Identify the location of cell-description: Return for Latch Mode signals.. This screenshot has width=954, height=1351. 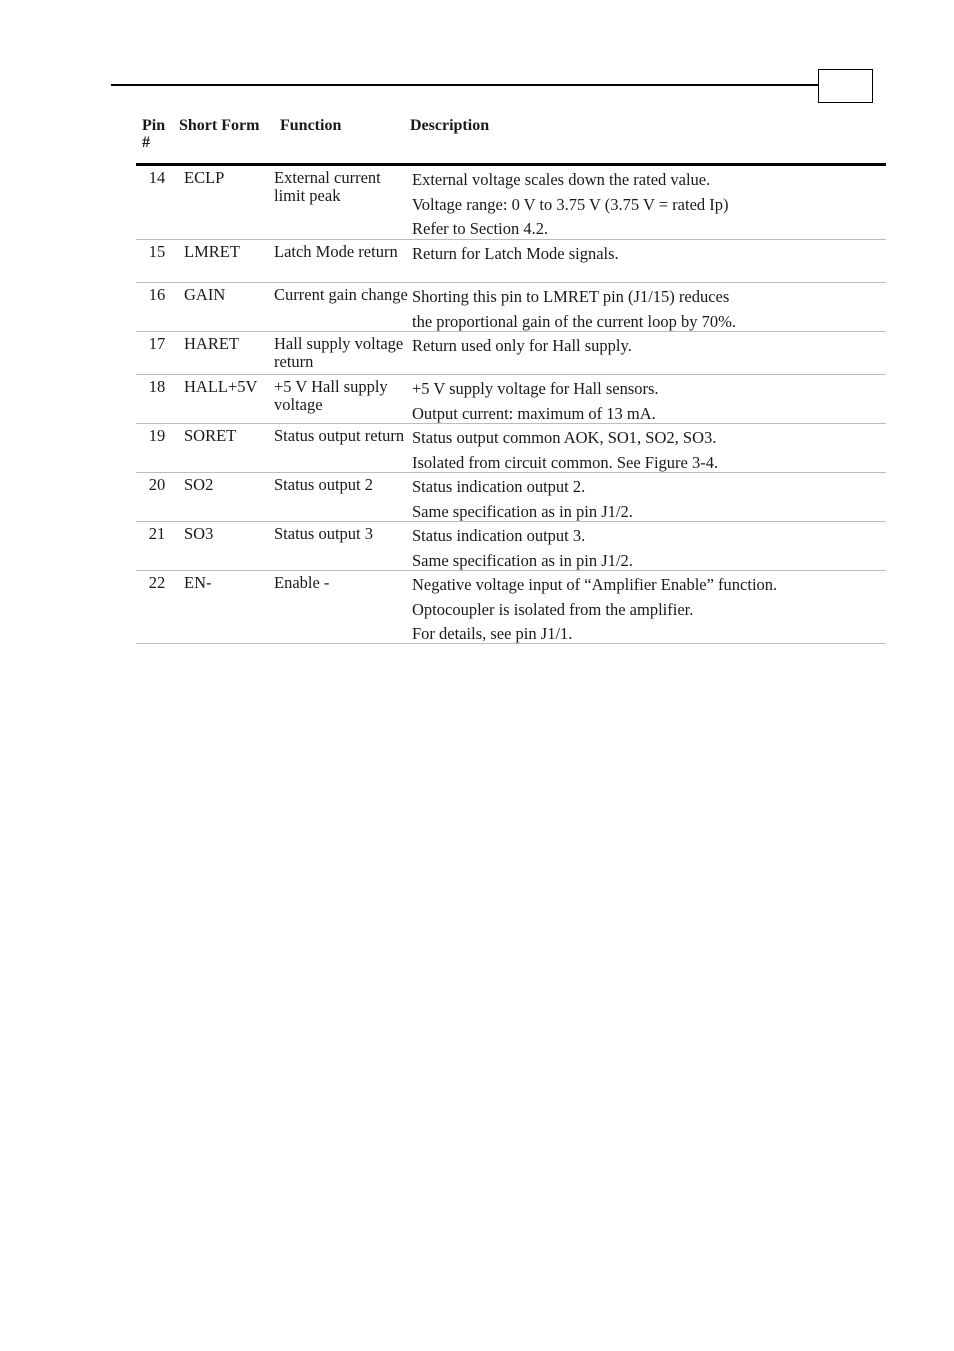
(649, 261).